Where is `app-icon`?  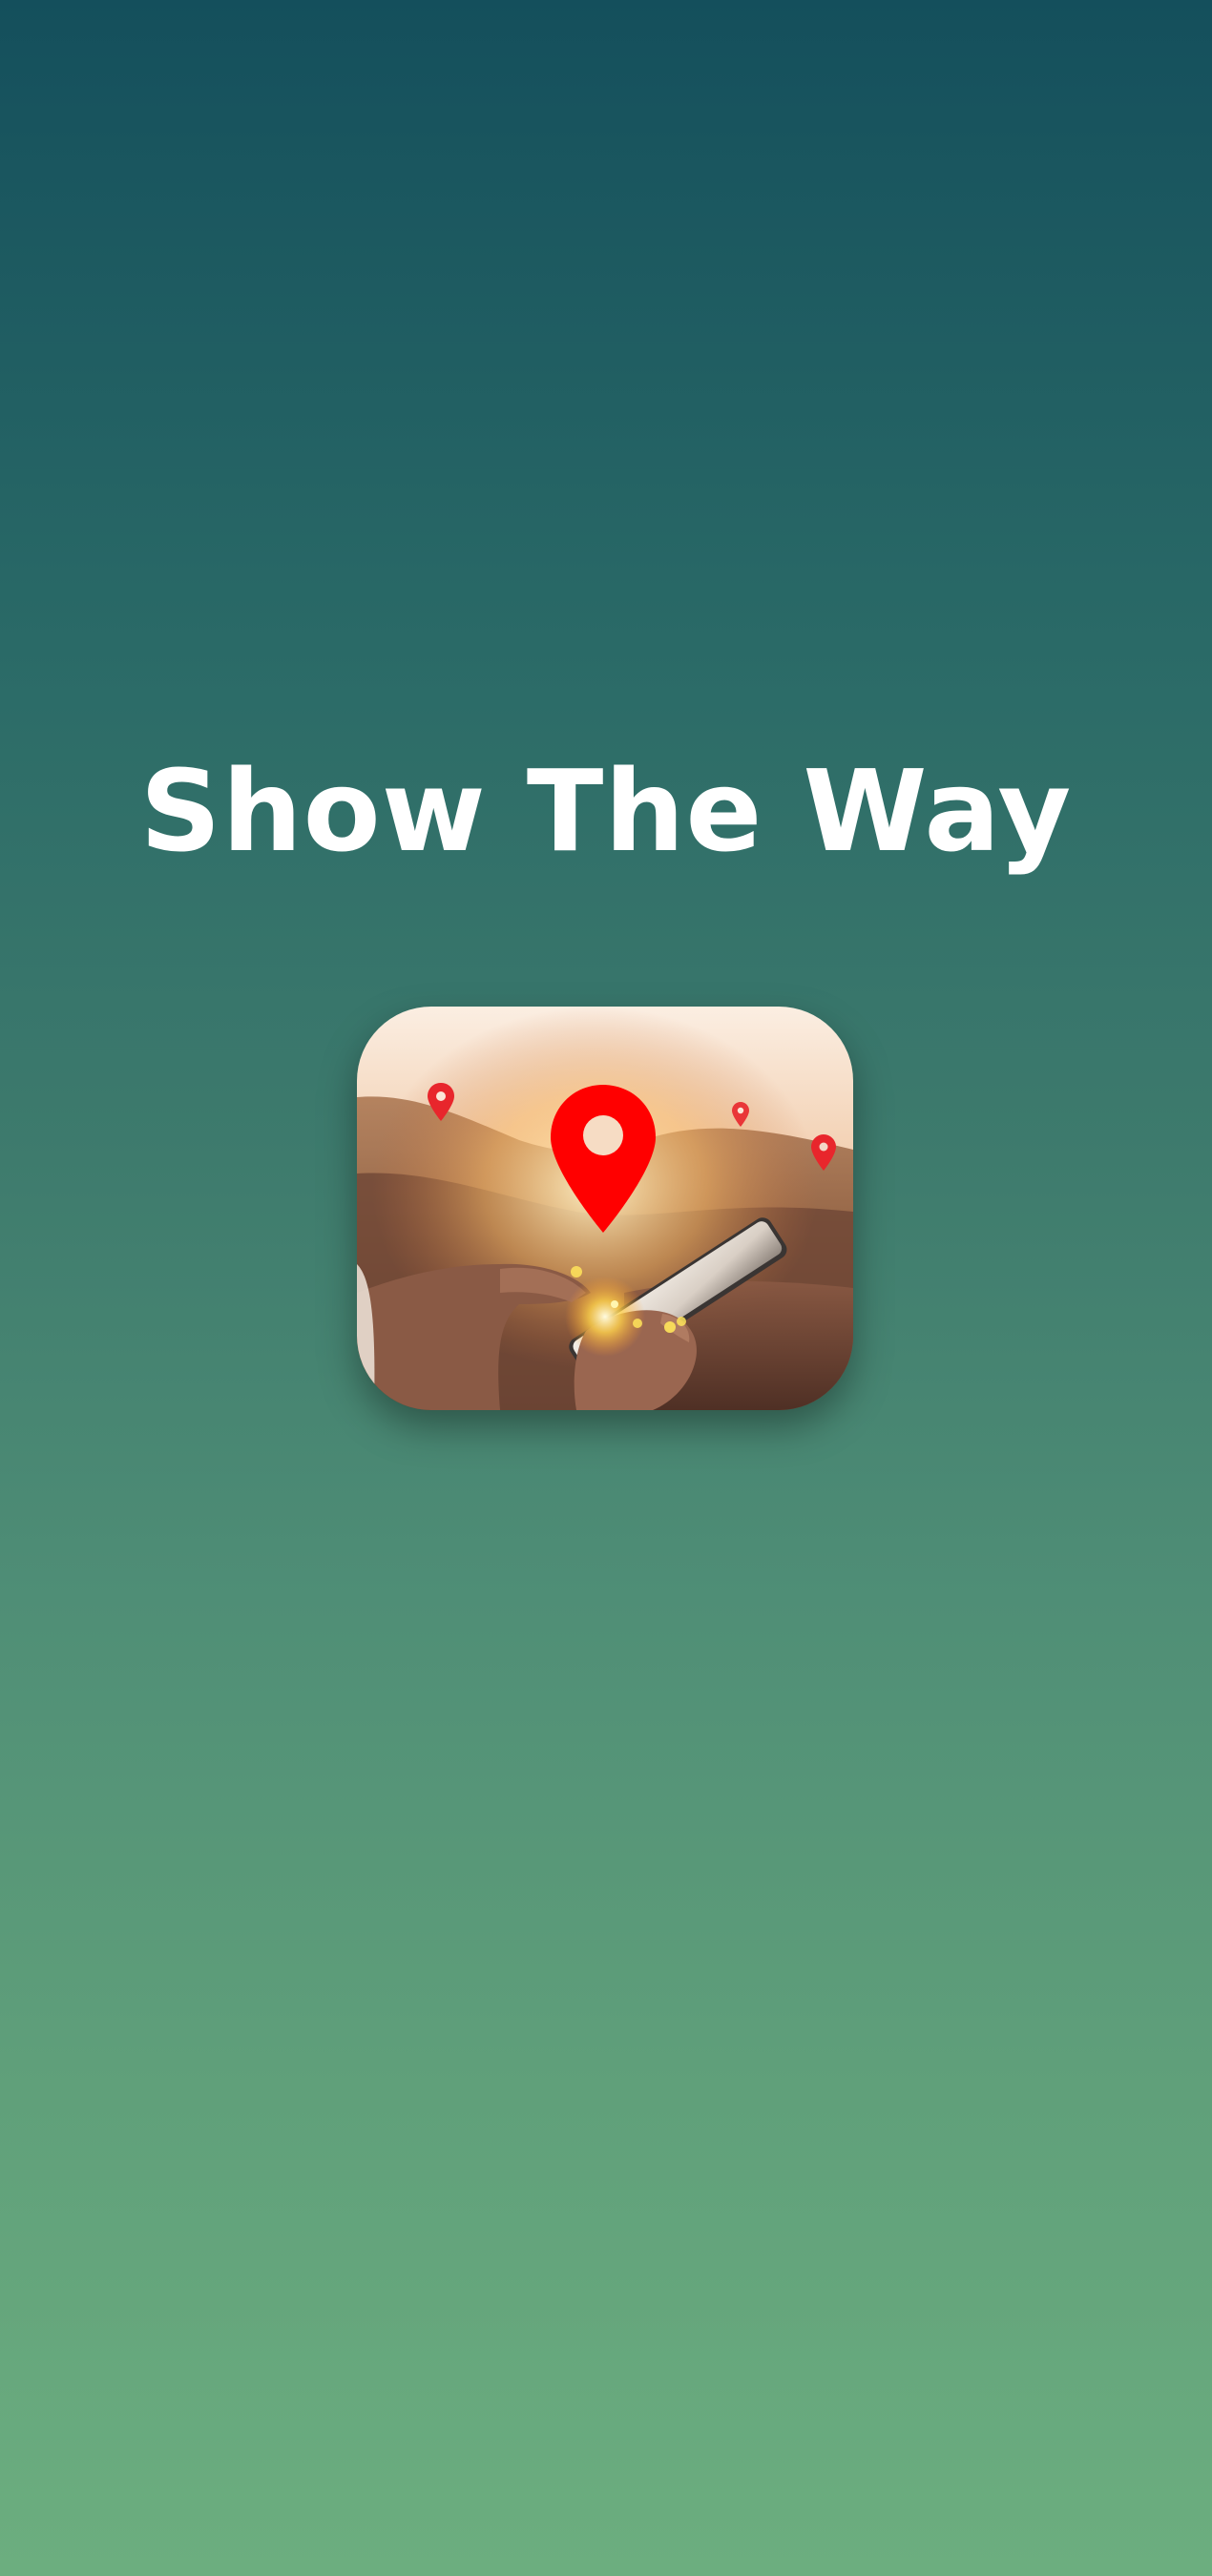 app-icon is located at coordinates (605, 1208).